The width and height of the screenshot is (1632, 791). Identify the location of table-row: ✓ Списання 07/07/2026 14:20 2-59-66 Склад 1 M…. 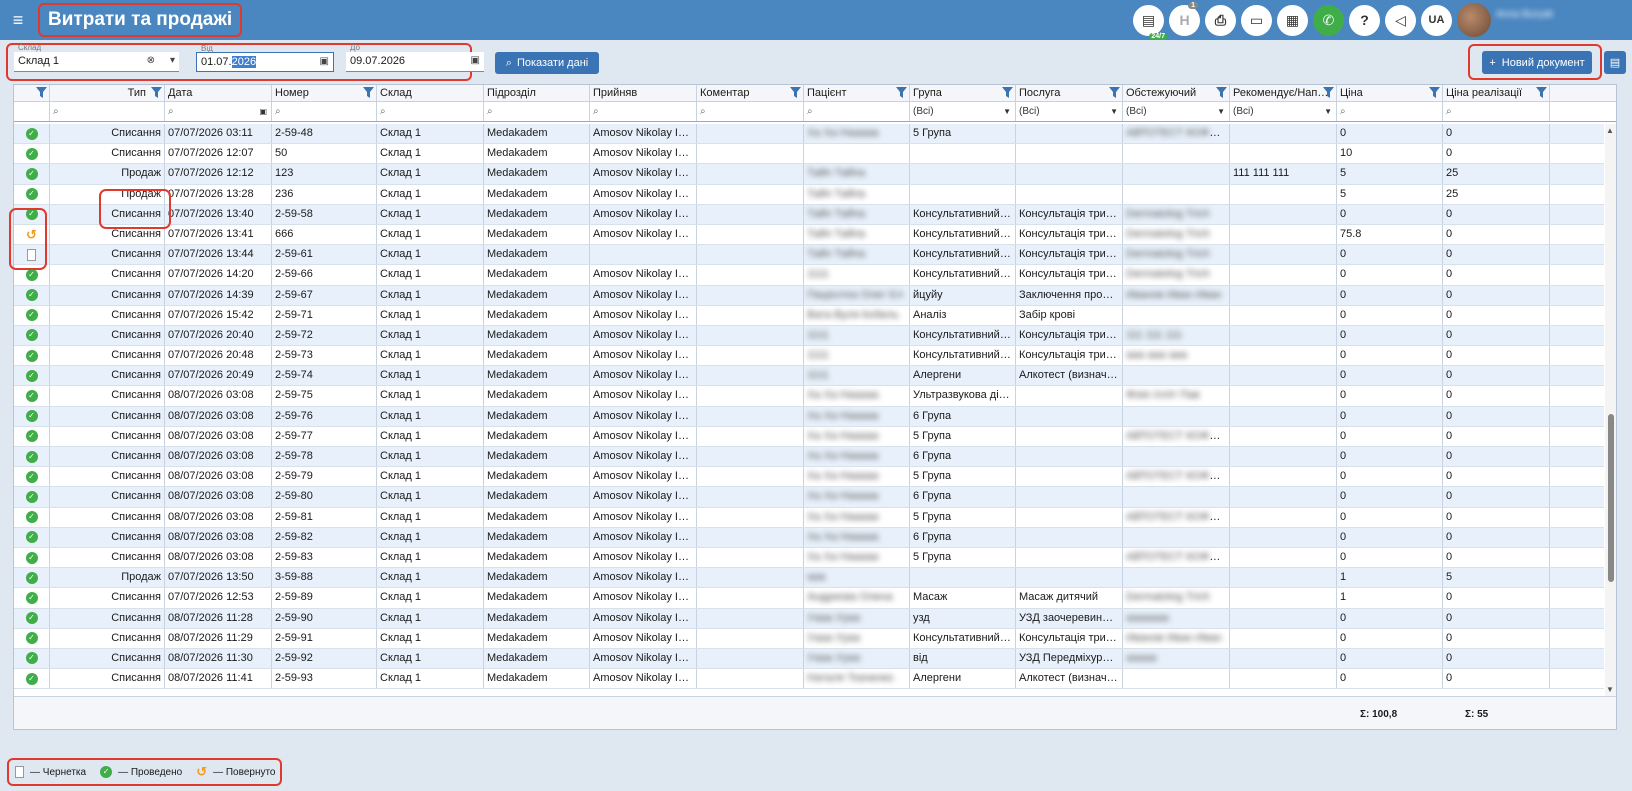
(809, 275).